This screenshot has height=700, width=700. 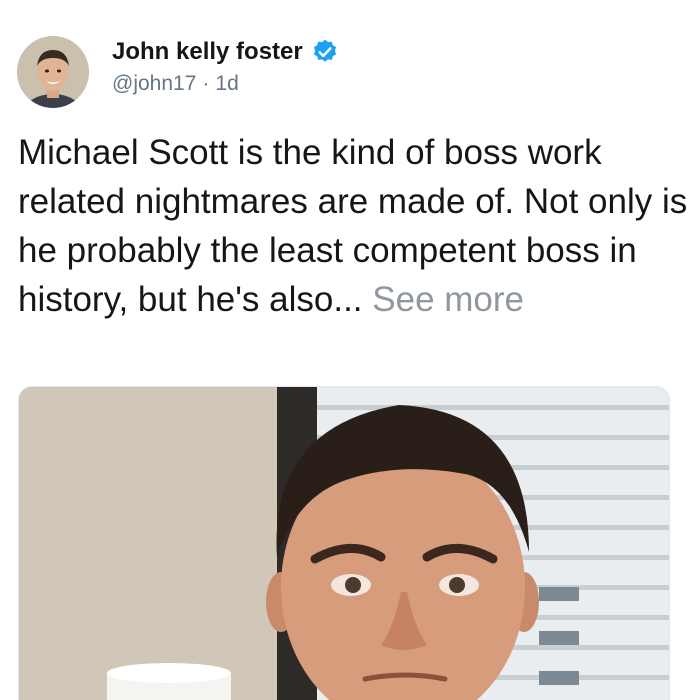 I want to click on handle-line: @john17 · 1d, so click(x=175, y=84).